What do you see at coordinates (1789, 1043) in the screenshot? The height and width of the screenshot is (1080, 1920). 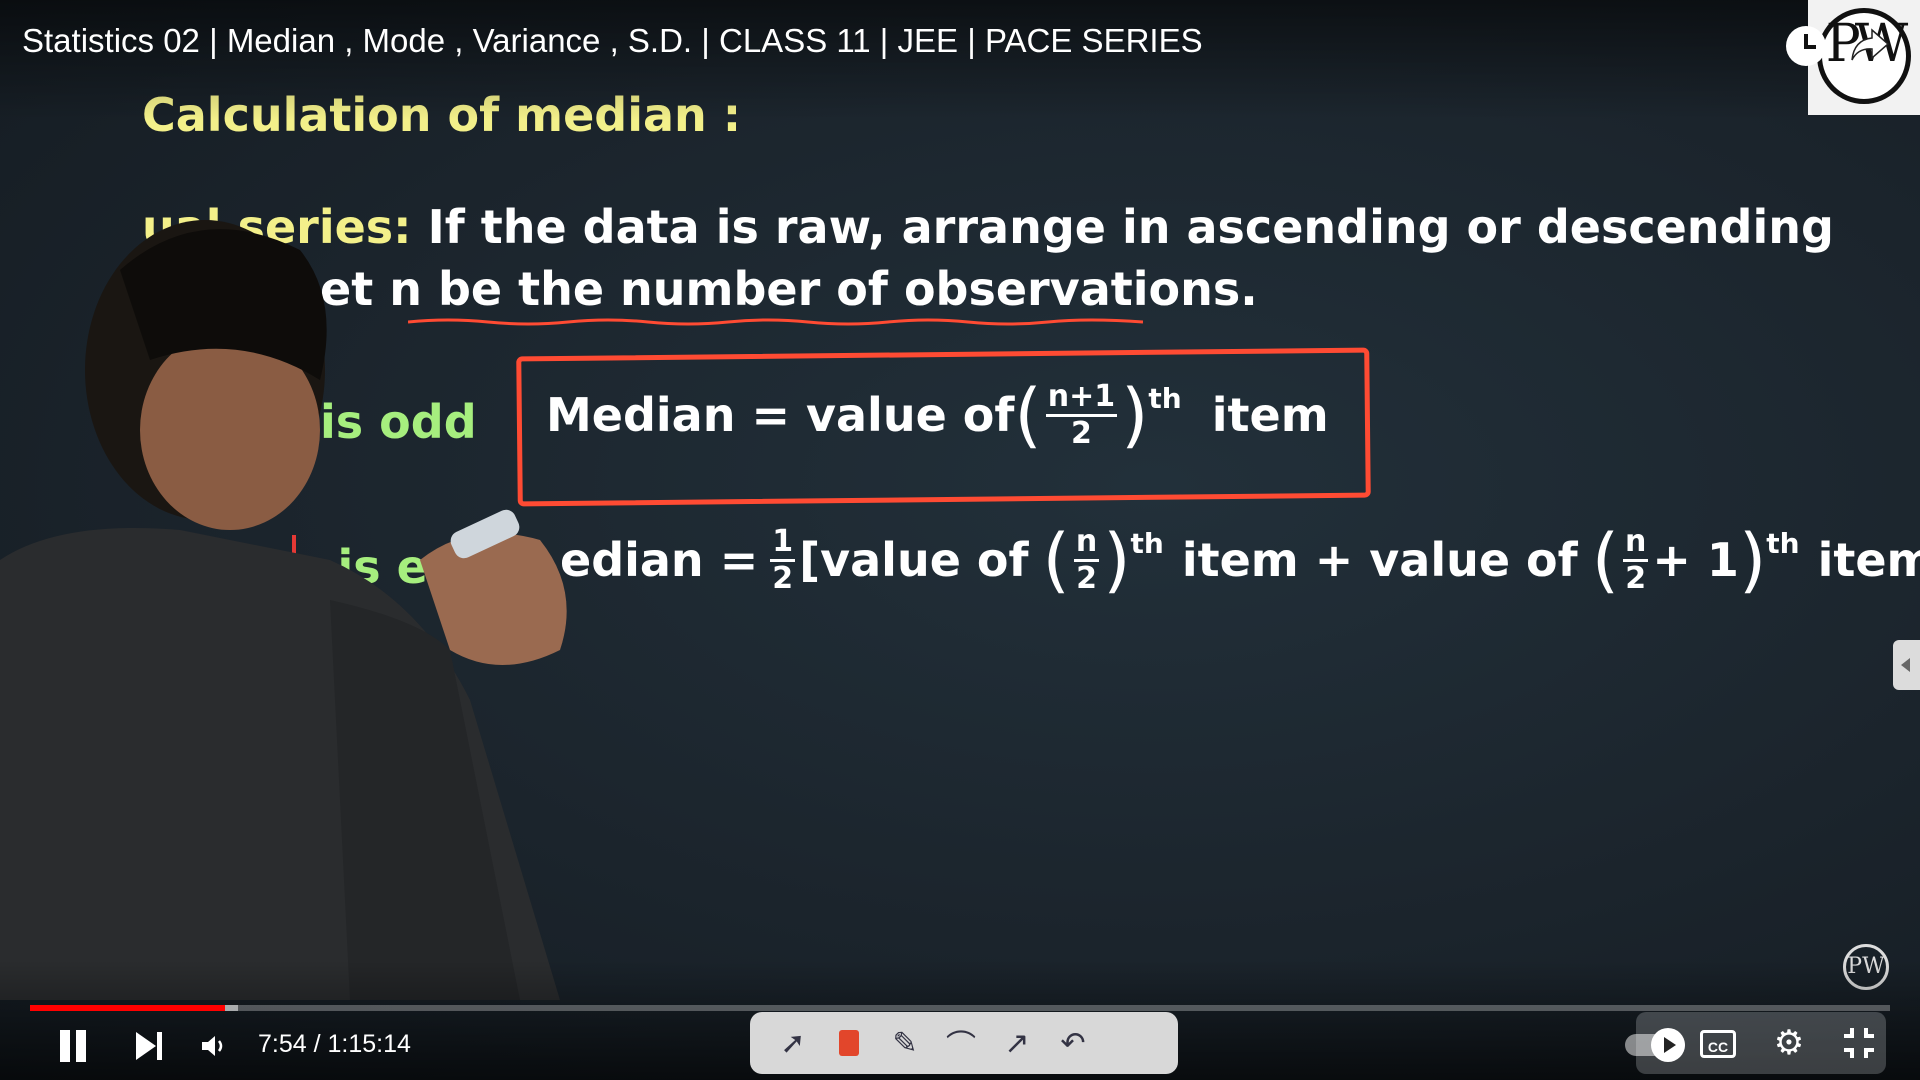 I see `settings-gear-icon: ⚙` at bounding box center [1789, 1043].